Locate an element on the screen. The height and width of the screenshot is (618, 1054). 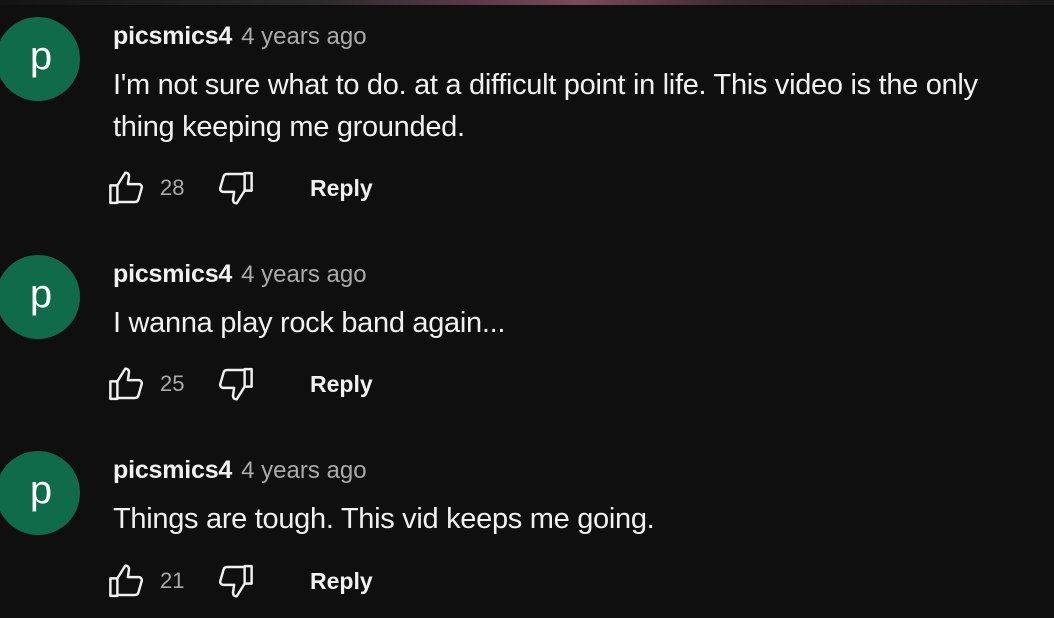
video-edge-strip is located at coordinates (527, 2).